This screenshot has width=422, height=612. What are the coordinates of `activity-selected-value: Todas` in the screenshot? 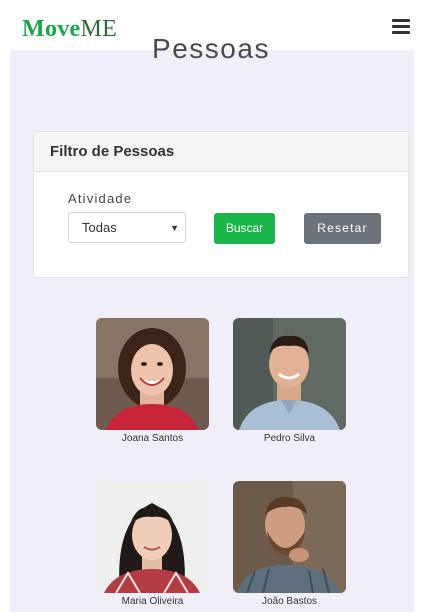 It's located at (99, 227).